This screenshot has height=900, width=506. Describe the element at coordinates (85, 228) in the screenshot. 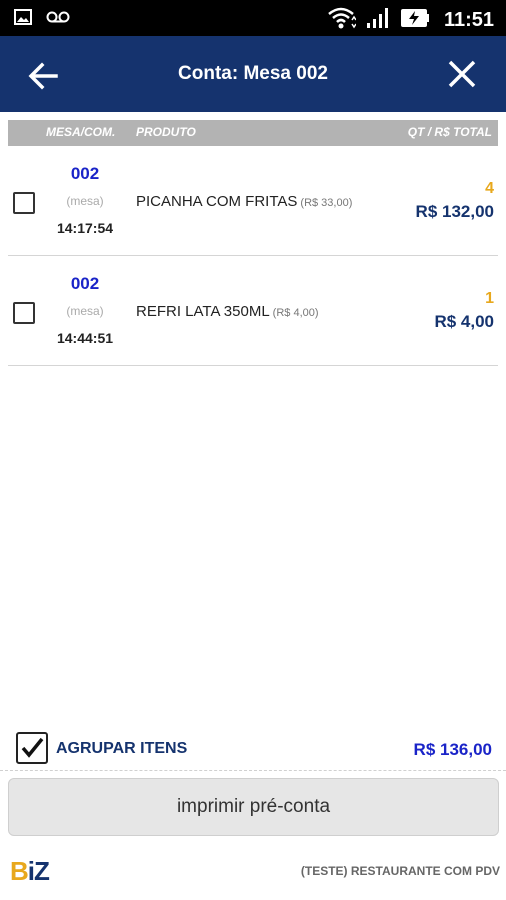

I see `row-time: 14:17:54` at that location.